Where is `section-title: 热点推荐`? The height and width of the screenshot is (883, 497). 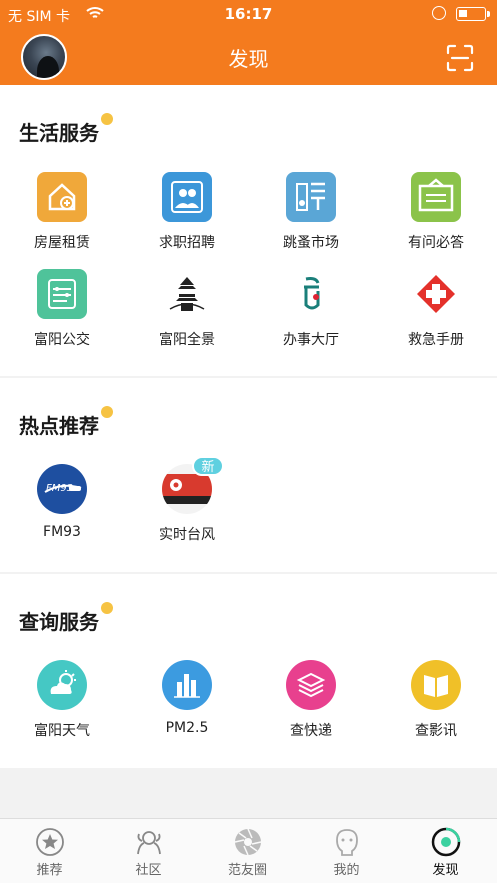
section-title: 热点推荐 is located at coordinates (66, 422).